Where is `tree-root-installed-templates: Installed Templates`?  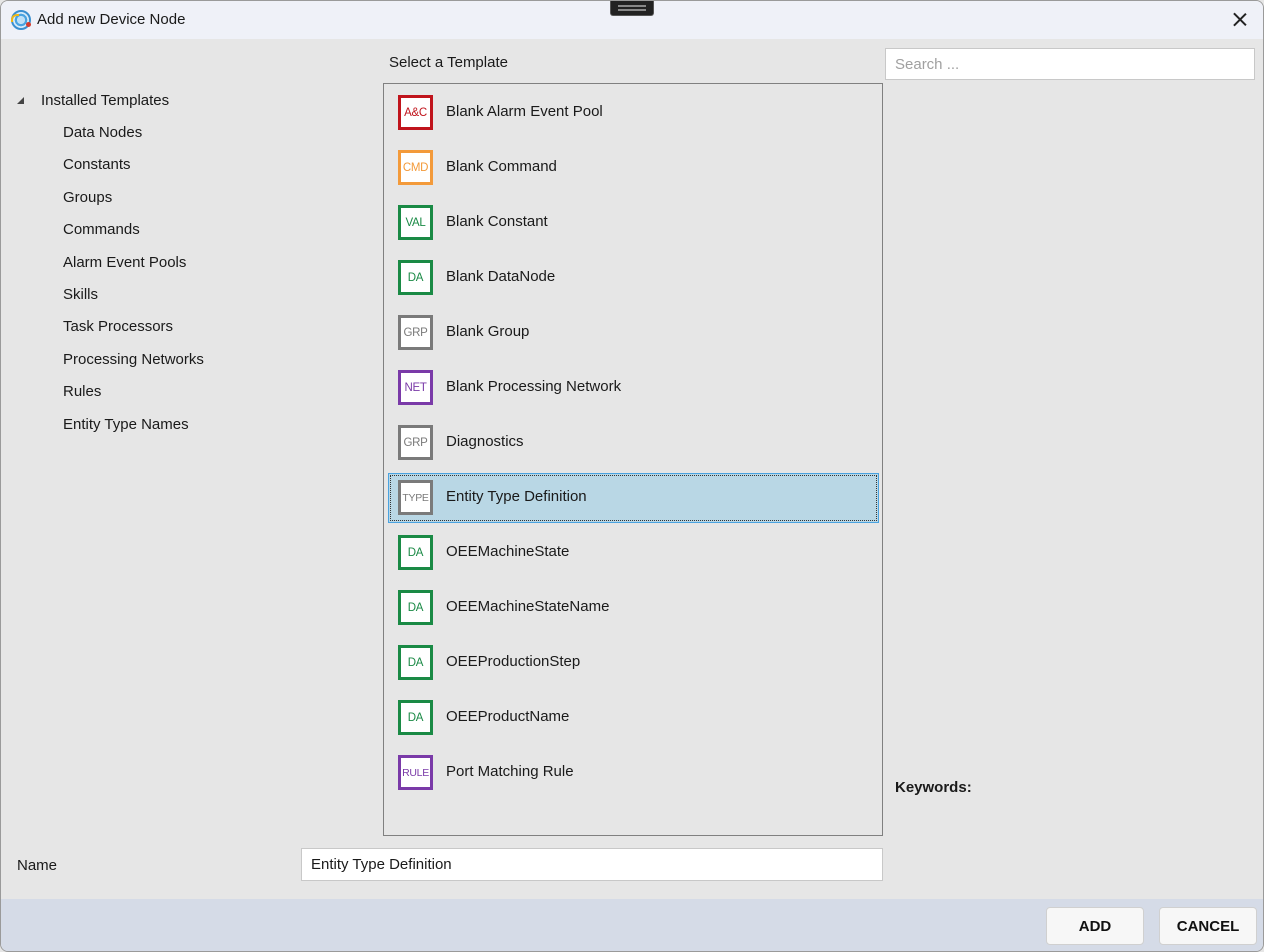 tree-root-installed-templates: Installed Templates is located at coordinates (92, 100).